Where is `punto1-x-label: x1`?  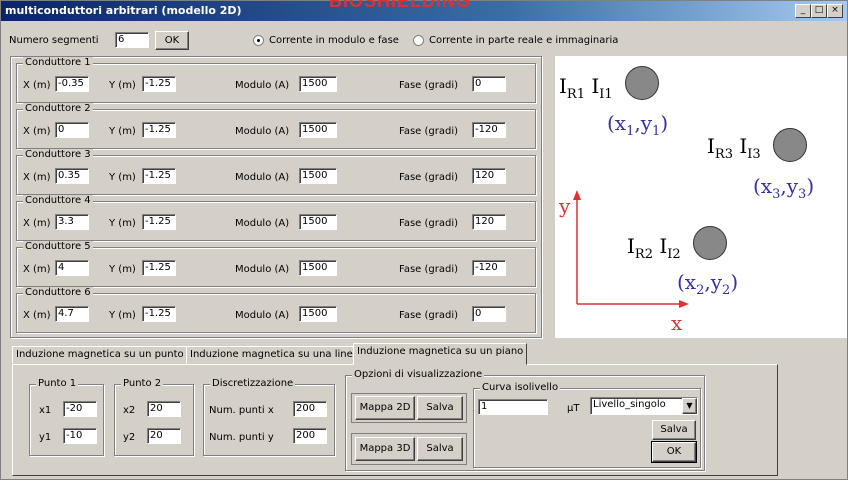 punto1-x-label: x1 is located at coordinates (45, 410).